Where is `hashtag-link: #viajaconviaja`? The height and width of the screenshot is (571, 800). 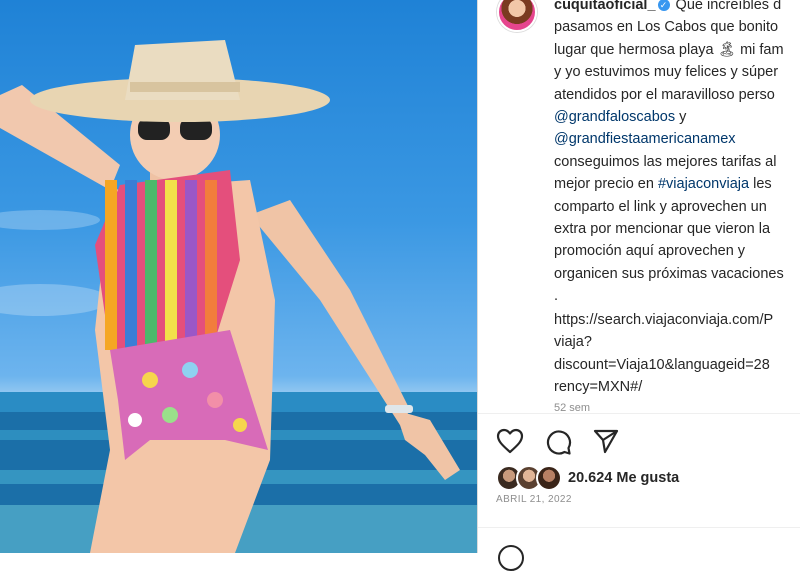
hashtag-link: #viajaconviaja is located at coordinates (703, 184).